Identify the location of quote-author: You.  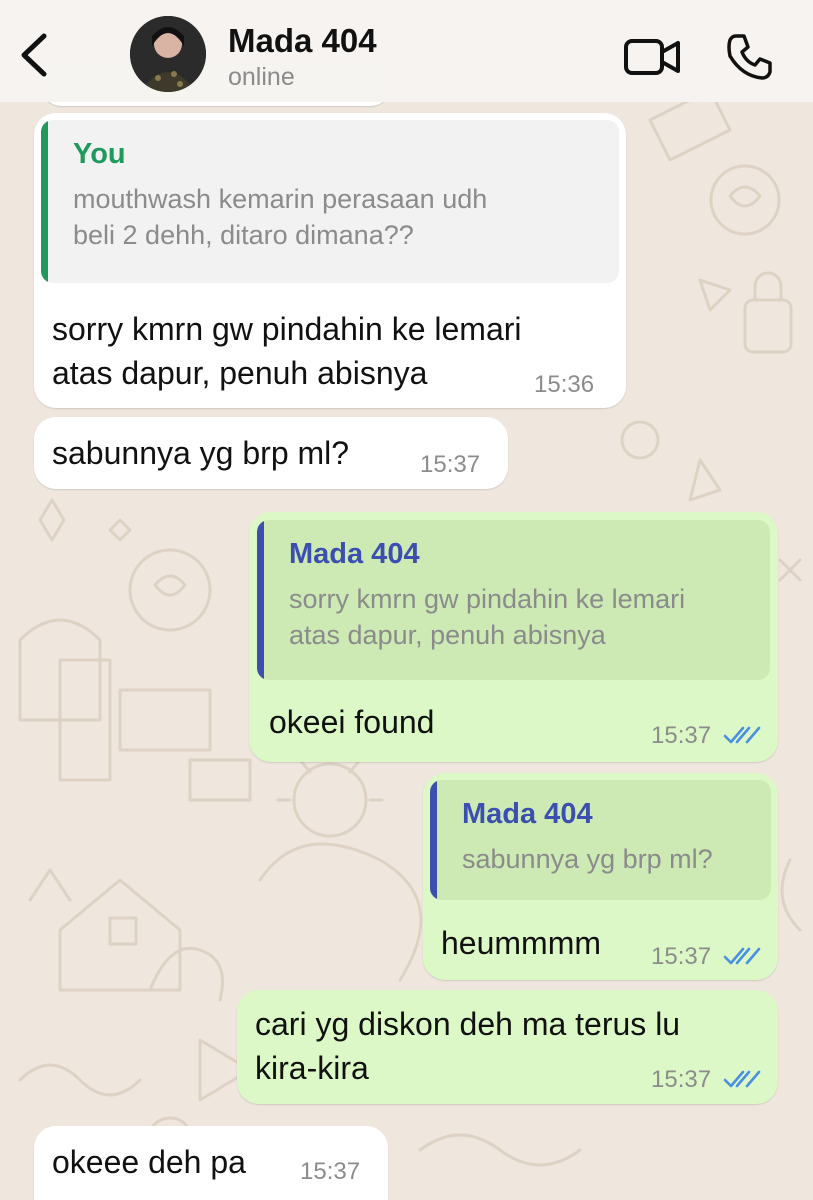
(99, 154).